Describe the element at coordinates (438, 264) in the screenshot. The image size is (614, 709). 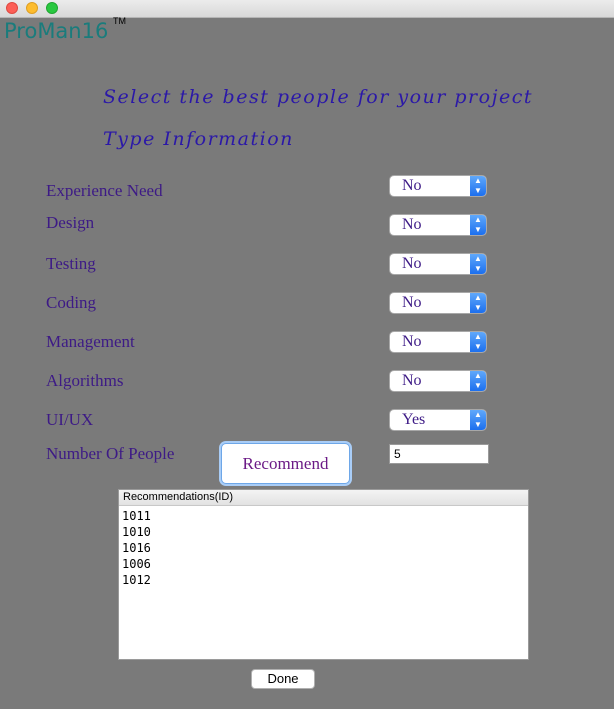
I see `testing-select: No ▲ ▼` at that location.